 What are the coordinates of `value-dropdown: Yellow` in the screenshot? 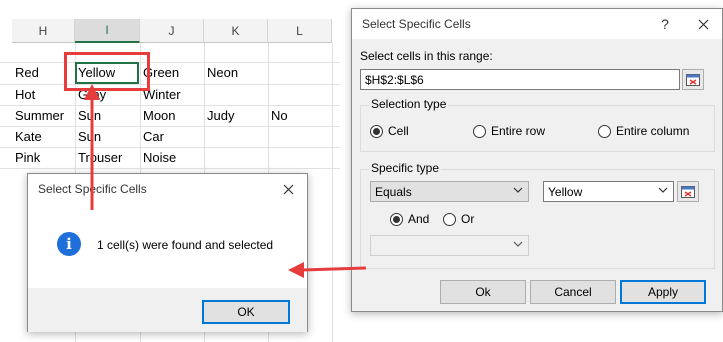 It's located at (608, 191).